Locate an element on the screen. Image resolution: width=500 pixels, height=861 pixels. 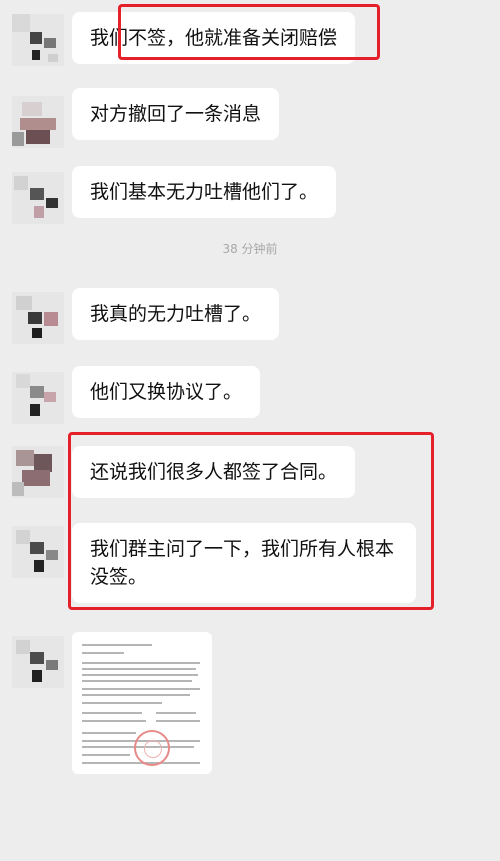
highlight-box is located at coordinates (249, 32).